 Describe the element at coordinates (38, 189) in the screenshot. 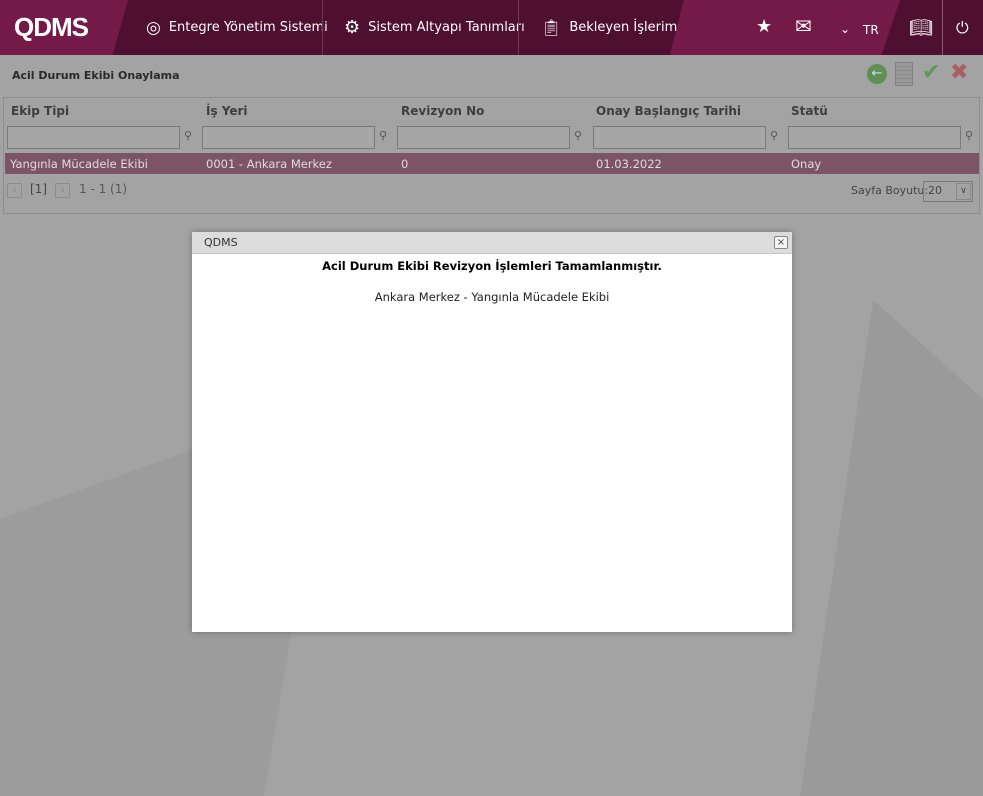

I see `current-page: [1]` at that location.